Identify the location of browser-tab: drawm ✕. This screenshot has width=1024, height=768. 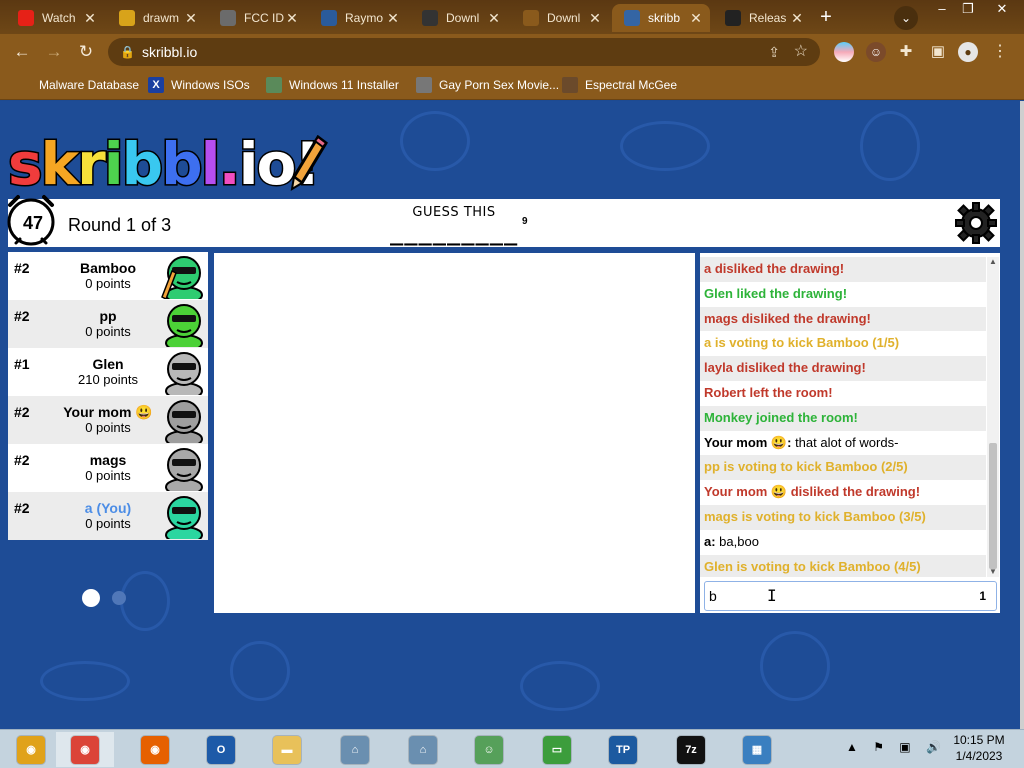
(156, 18).